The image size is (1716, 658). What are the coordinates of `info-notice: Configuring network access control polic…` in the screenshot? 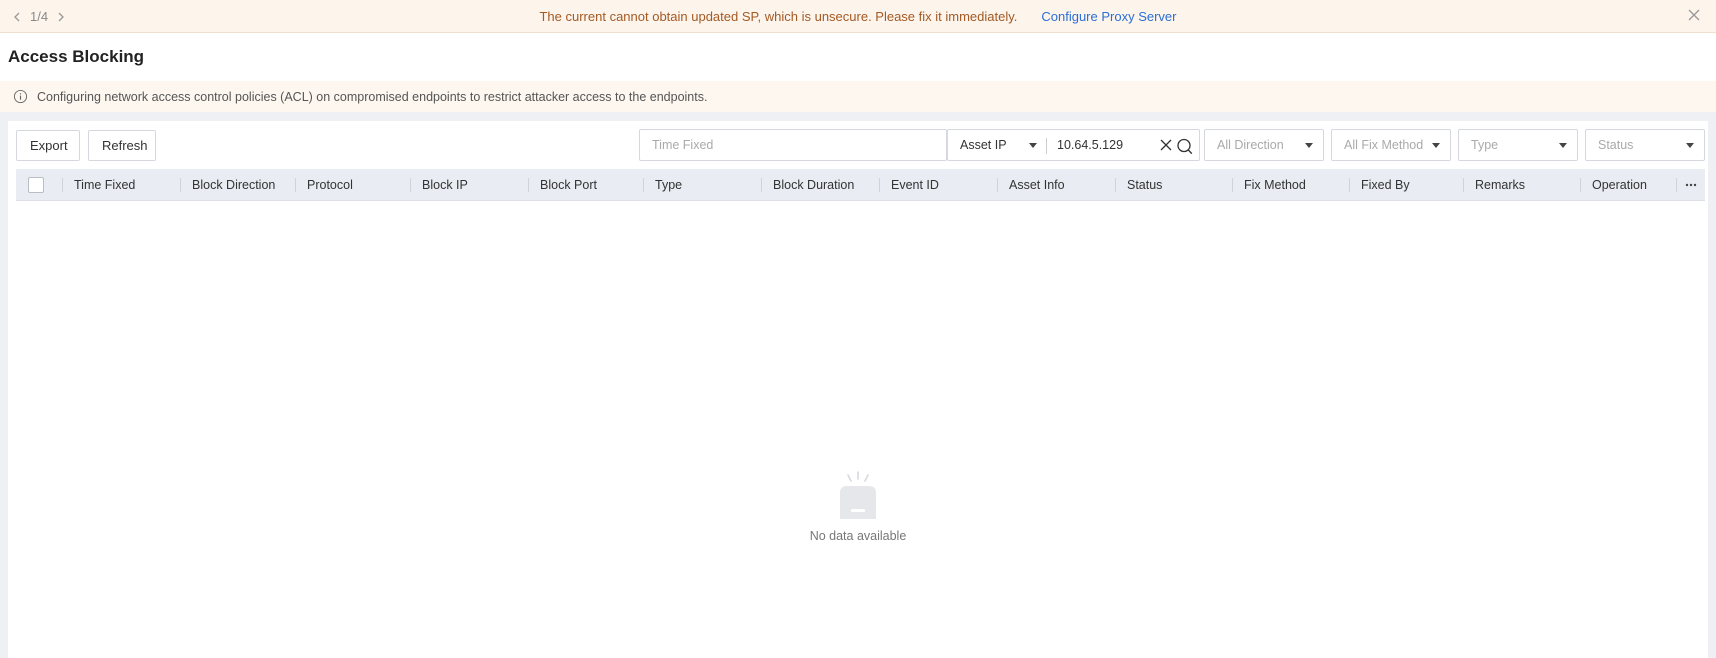 It's located at (858, 96).